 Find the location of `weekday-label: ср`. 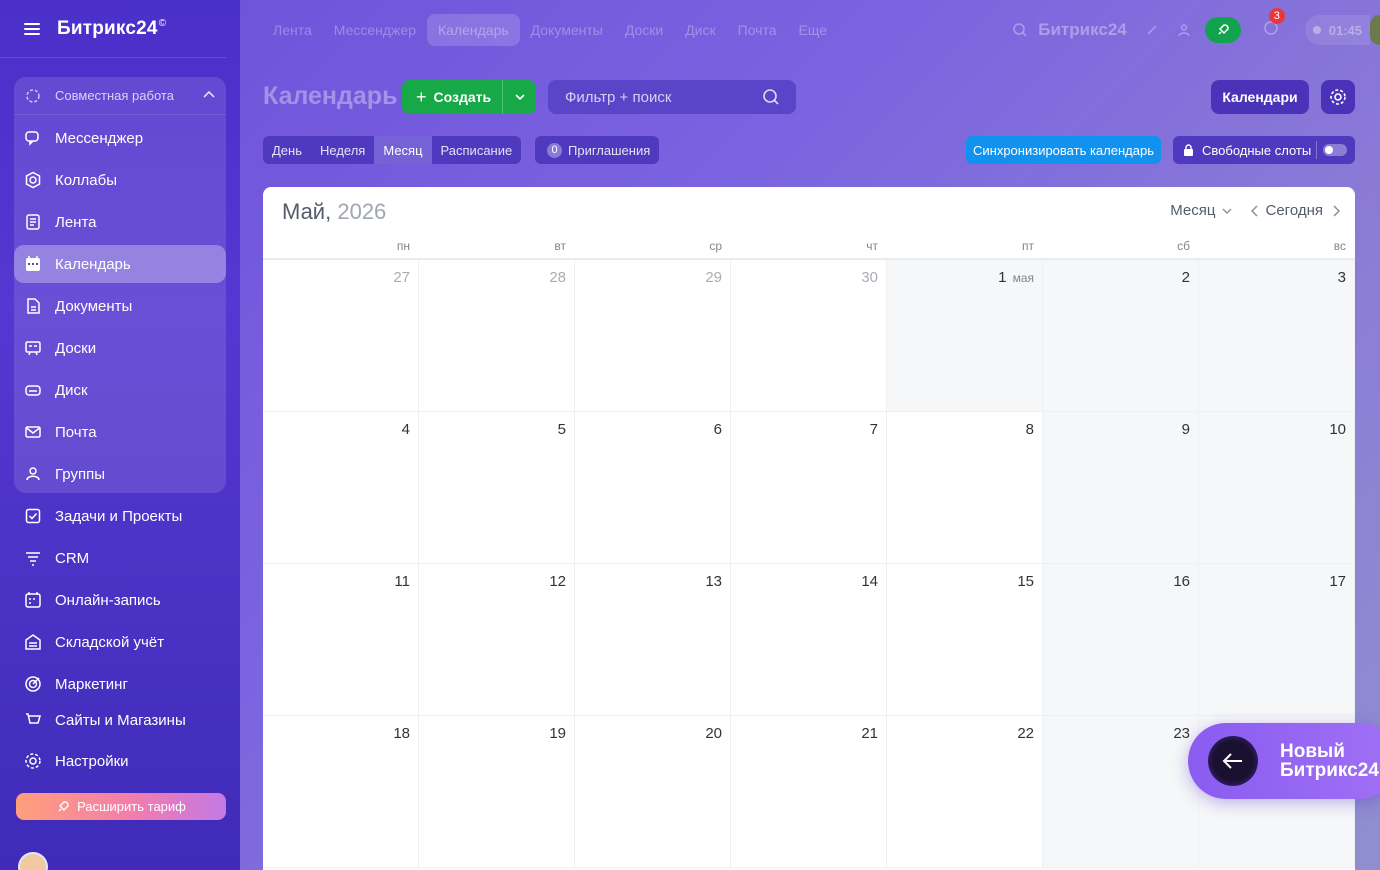

weekday-label: ср is located at coordinates (715, 246).